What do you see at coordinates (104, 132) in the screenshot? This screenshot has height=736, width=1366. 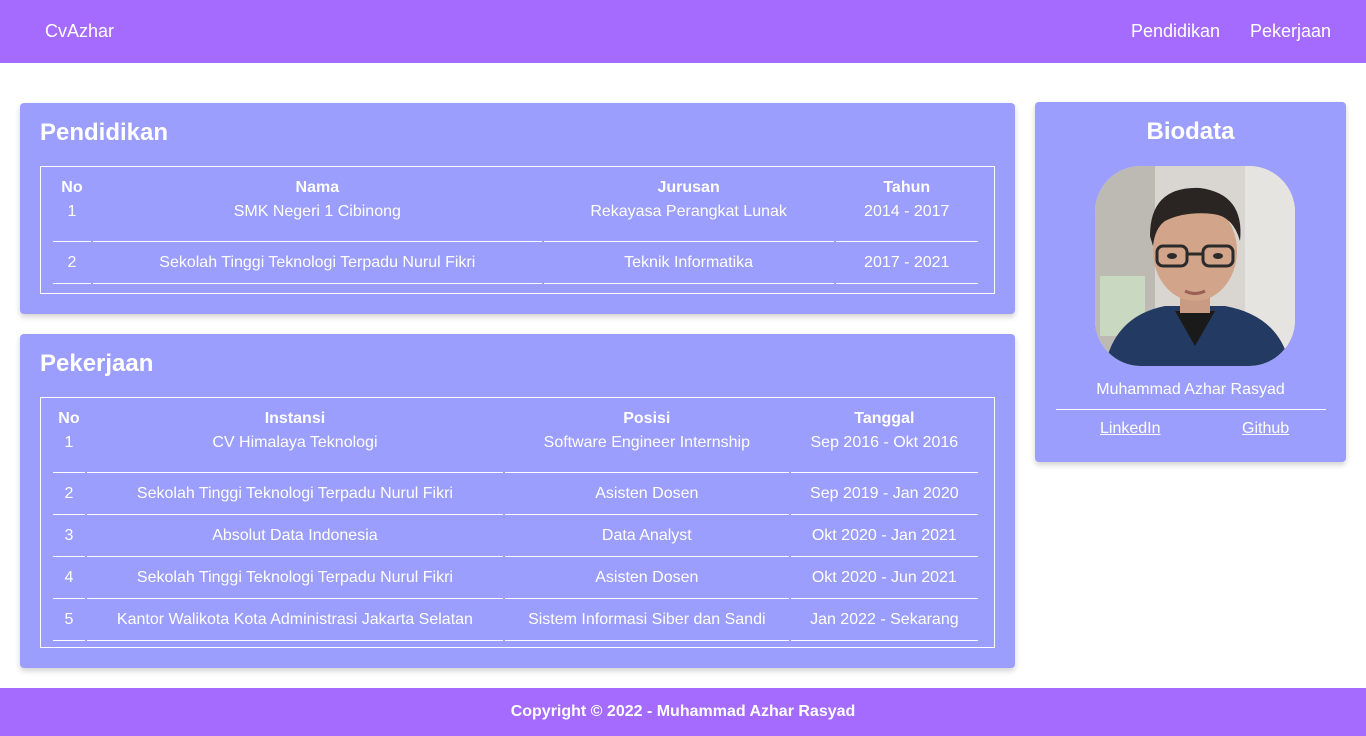 I see `pendidikan-title: Pendidikan` at bounding box center [104, 132].